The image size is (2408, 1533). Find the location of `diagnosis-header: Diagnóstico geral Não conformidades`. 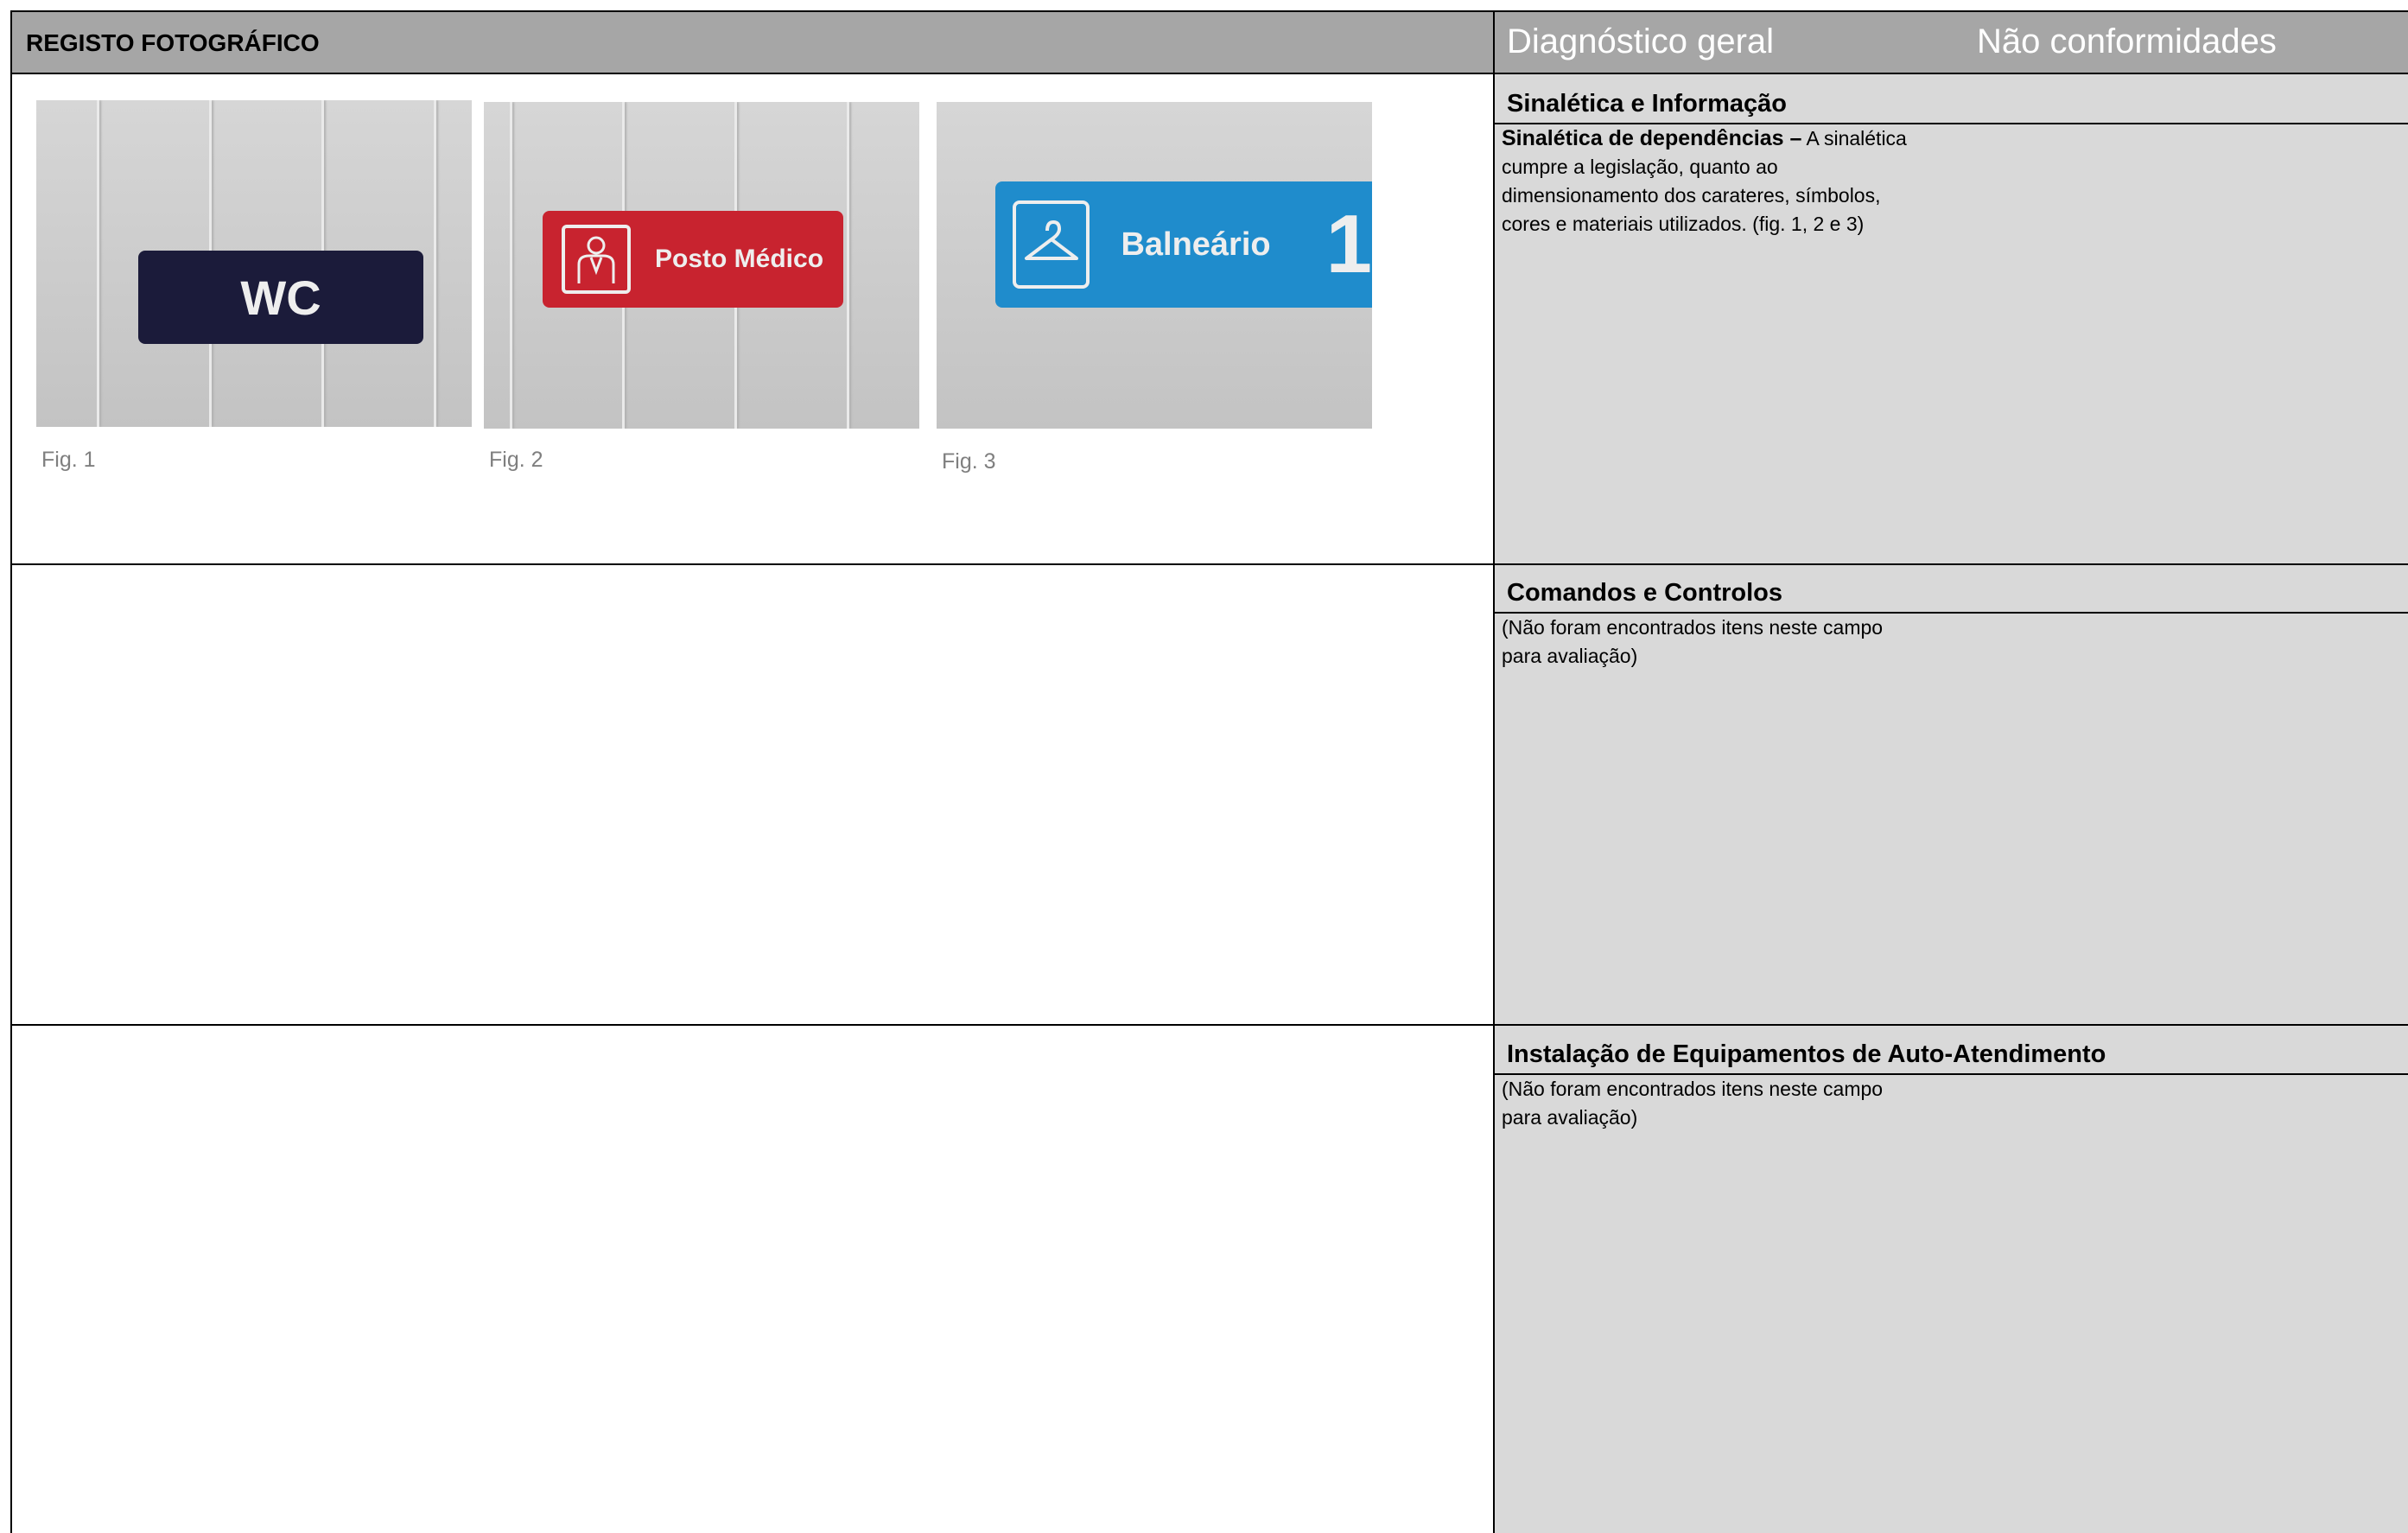

diagnosis-header: Diagnóstico geral Não conformidades is located at coordinates (1950, 42).